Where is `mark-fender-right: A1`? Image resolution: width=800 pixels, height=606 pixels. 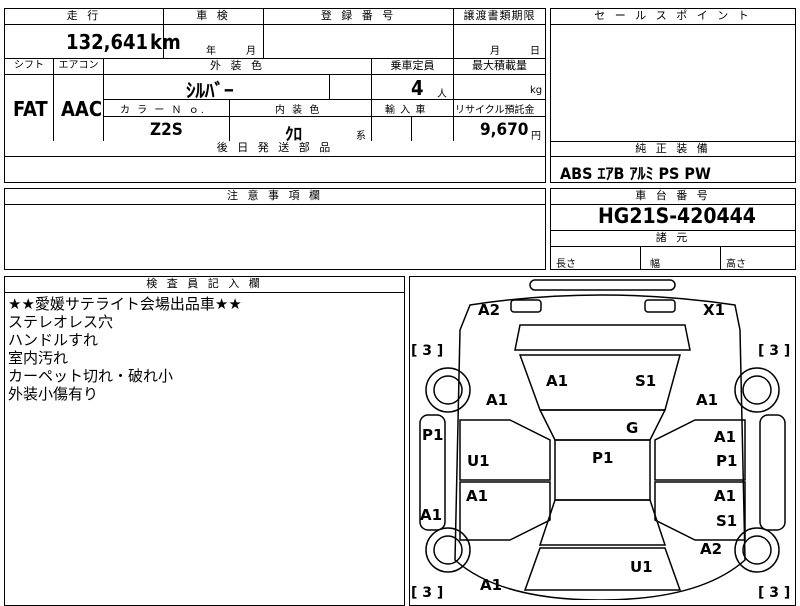
mark-fender-right: A1 is located at coordinates (707, 400).